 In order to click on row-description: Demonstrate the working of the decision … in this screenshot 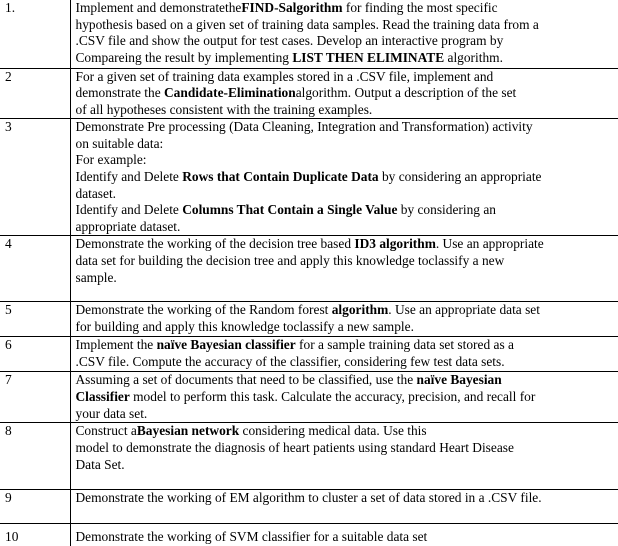, I will do `click(344, 269)`.